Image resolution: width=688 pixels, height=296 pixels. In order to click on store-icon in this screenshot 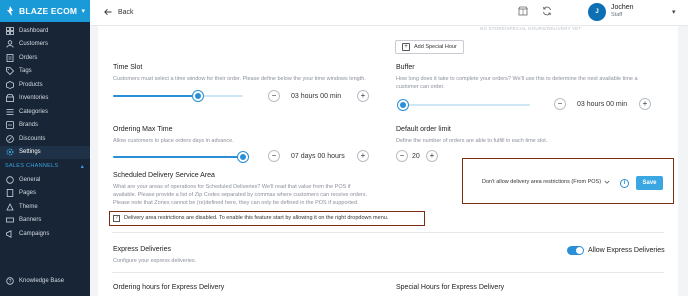, I will do `click(523, 11)`.